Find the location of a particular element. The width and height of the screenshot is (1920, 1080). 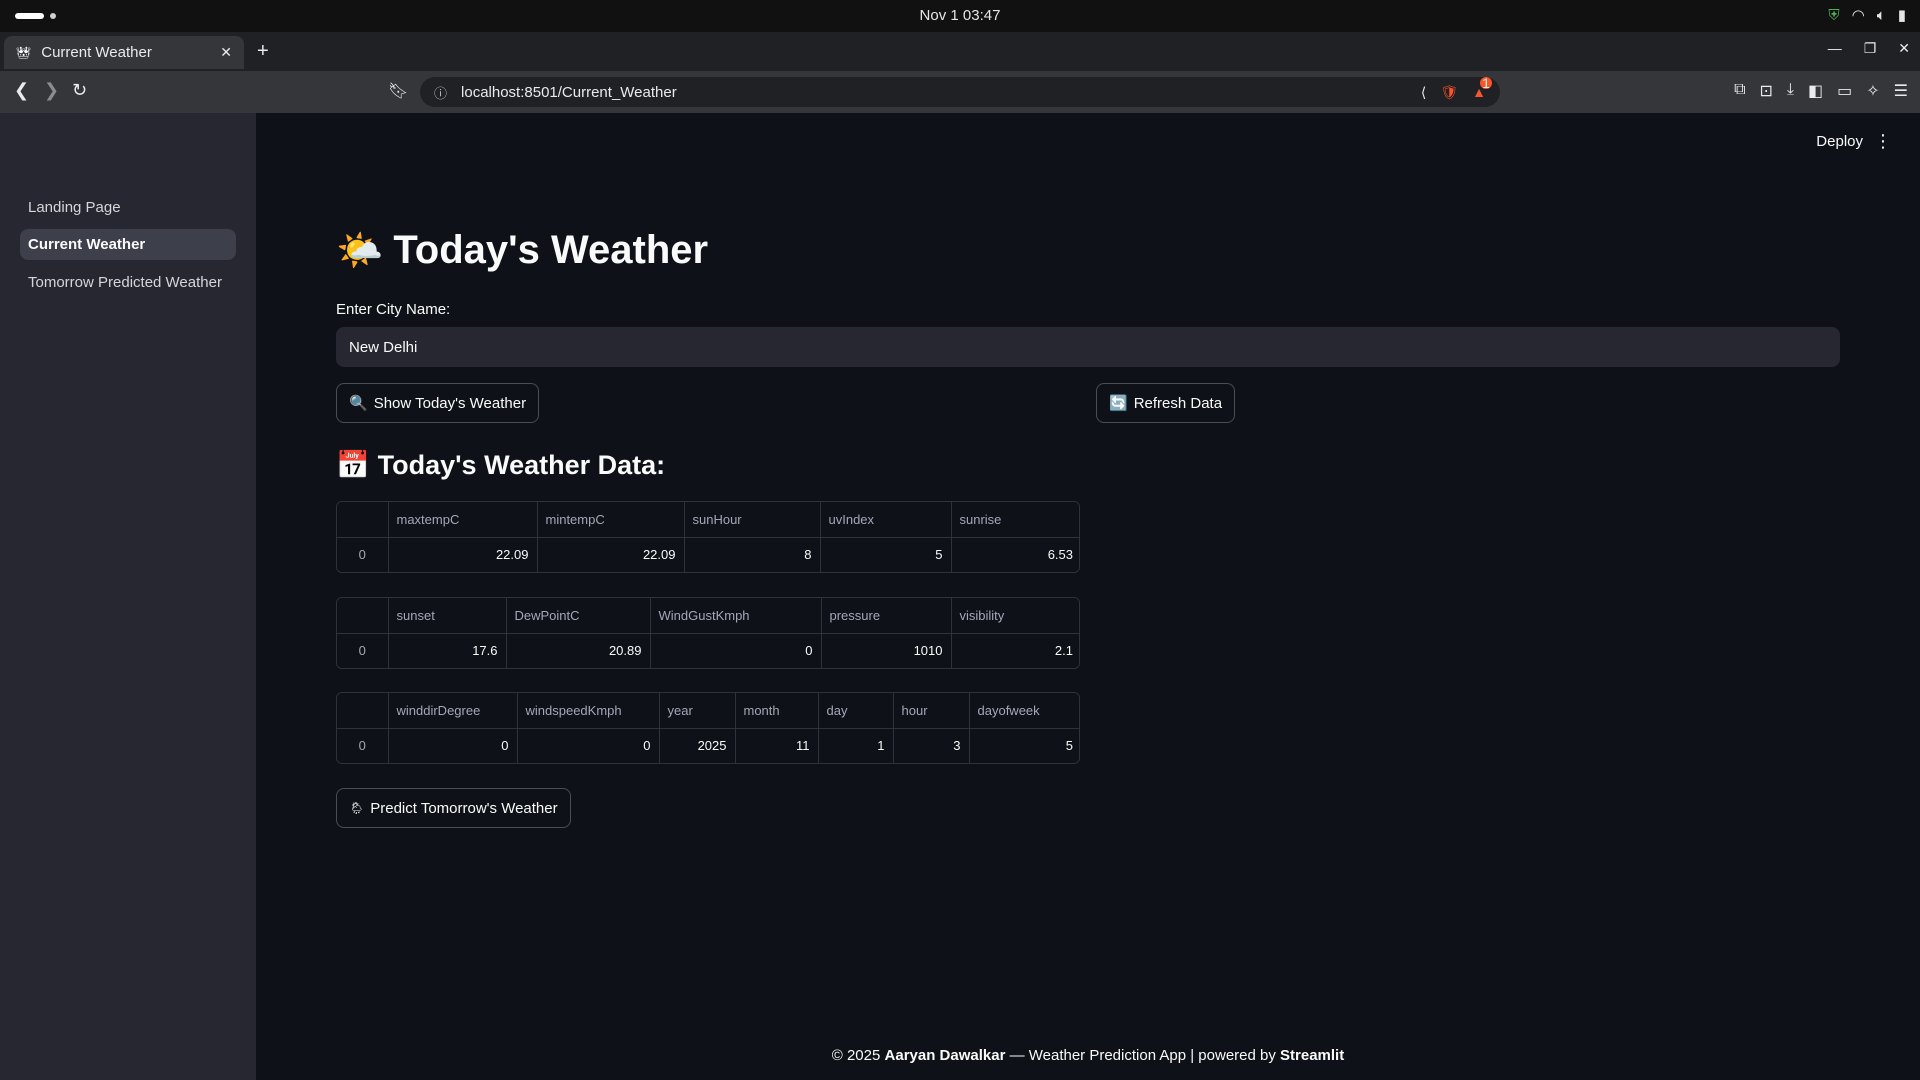

bookmark-icon: 🔖︎ is located at coordinates (398, 91).